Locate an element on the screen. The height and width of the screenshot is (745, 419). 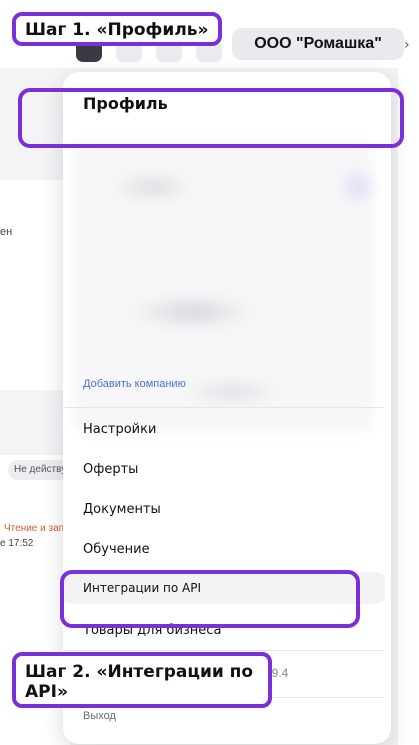
profile-highlight-frame is located at coordinates (211, 118).